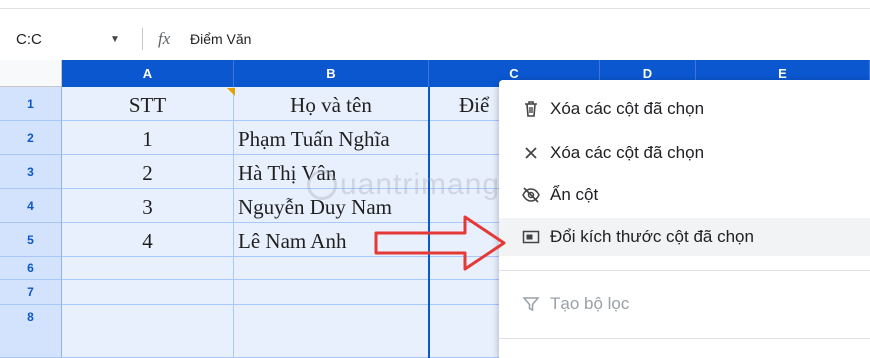 Image resolution: width=870 pixels, height=358 pixels. Describe the element at coordinates (148, 292) in the screenshot. I see `cell-a7` at that location.